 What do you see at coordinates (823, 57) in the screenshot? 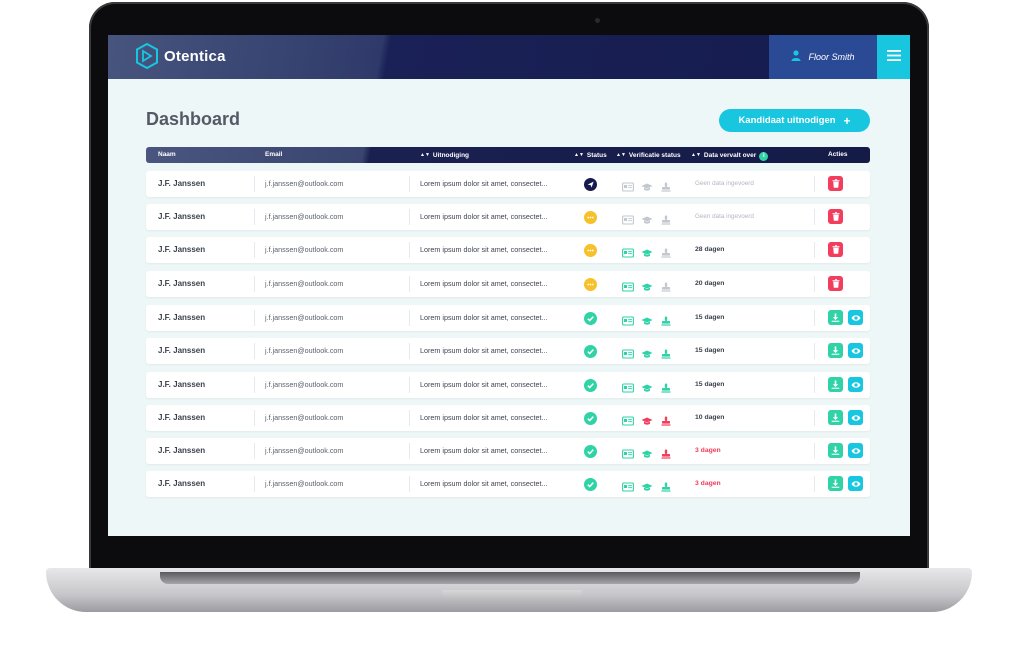
I see `user-menu: Floor Smith` at bounding box center [823, 57].